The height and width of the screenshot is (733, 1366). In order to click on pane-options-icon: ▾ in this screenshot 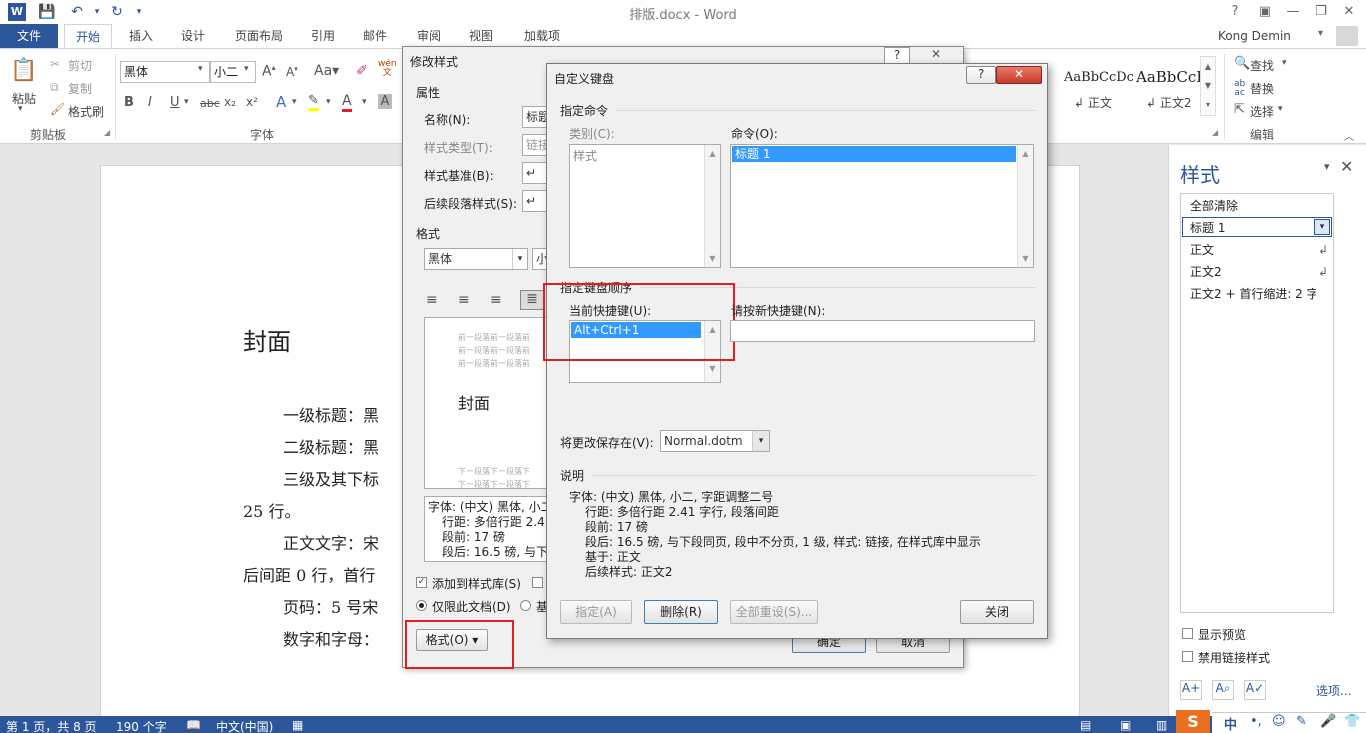, I will do `click(1327, 166)`.